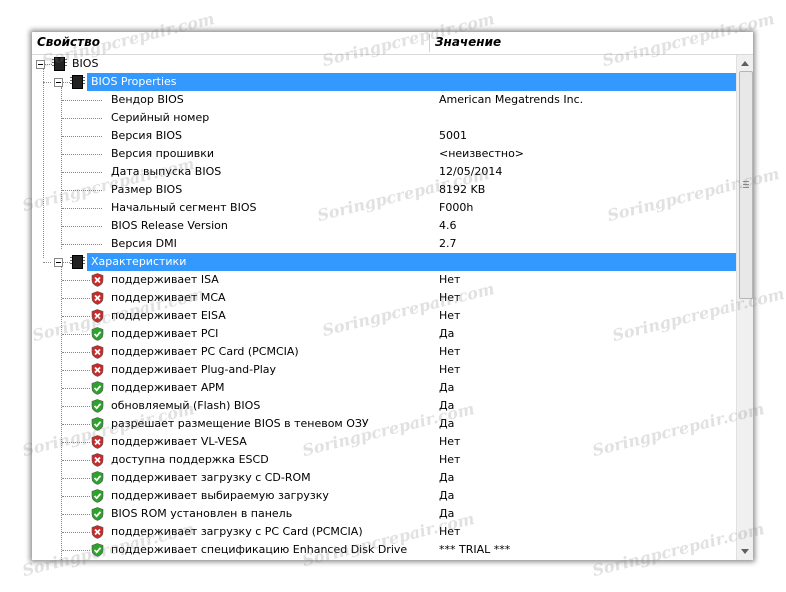 This screenshot has height=592, width=786. What do you see at coordinates (448, 225) in the screenshot?
I see `property-value: 4.6` at bounding box center [448, 225].